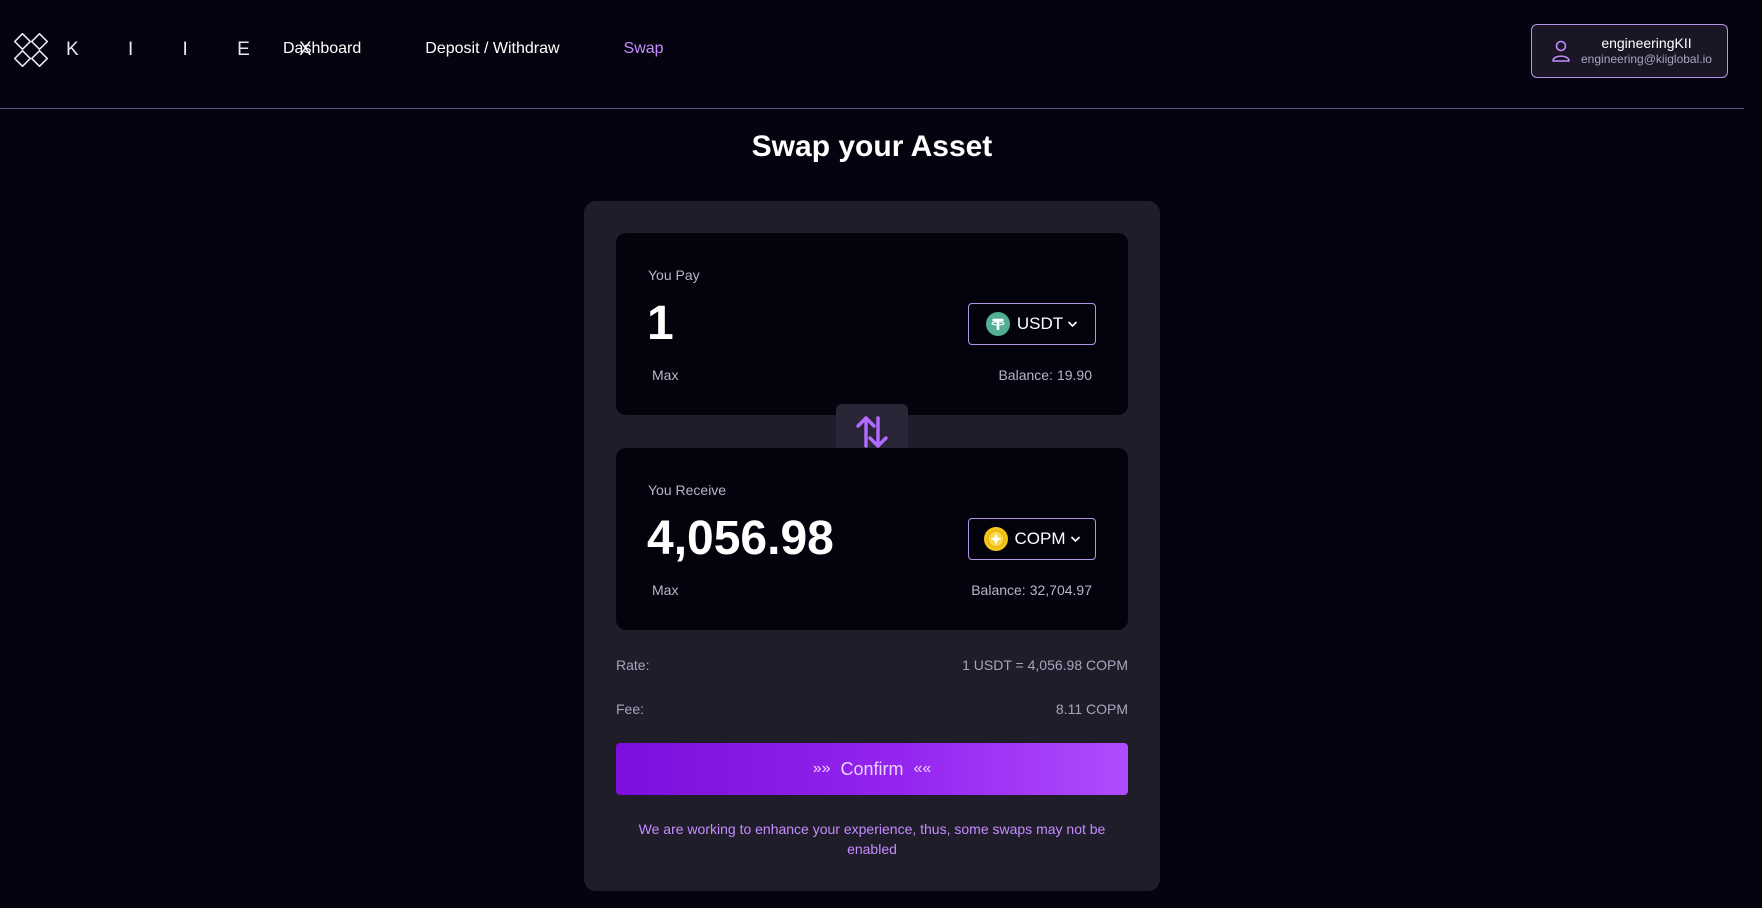 The height and width of the screenshot is (908, 1762). I want to click on receive-token-name: COPM, so click(1040, 538).